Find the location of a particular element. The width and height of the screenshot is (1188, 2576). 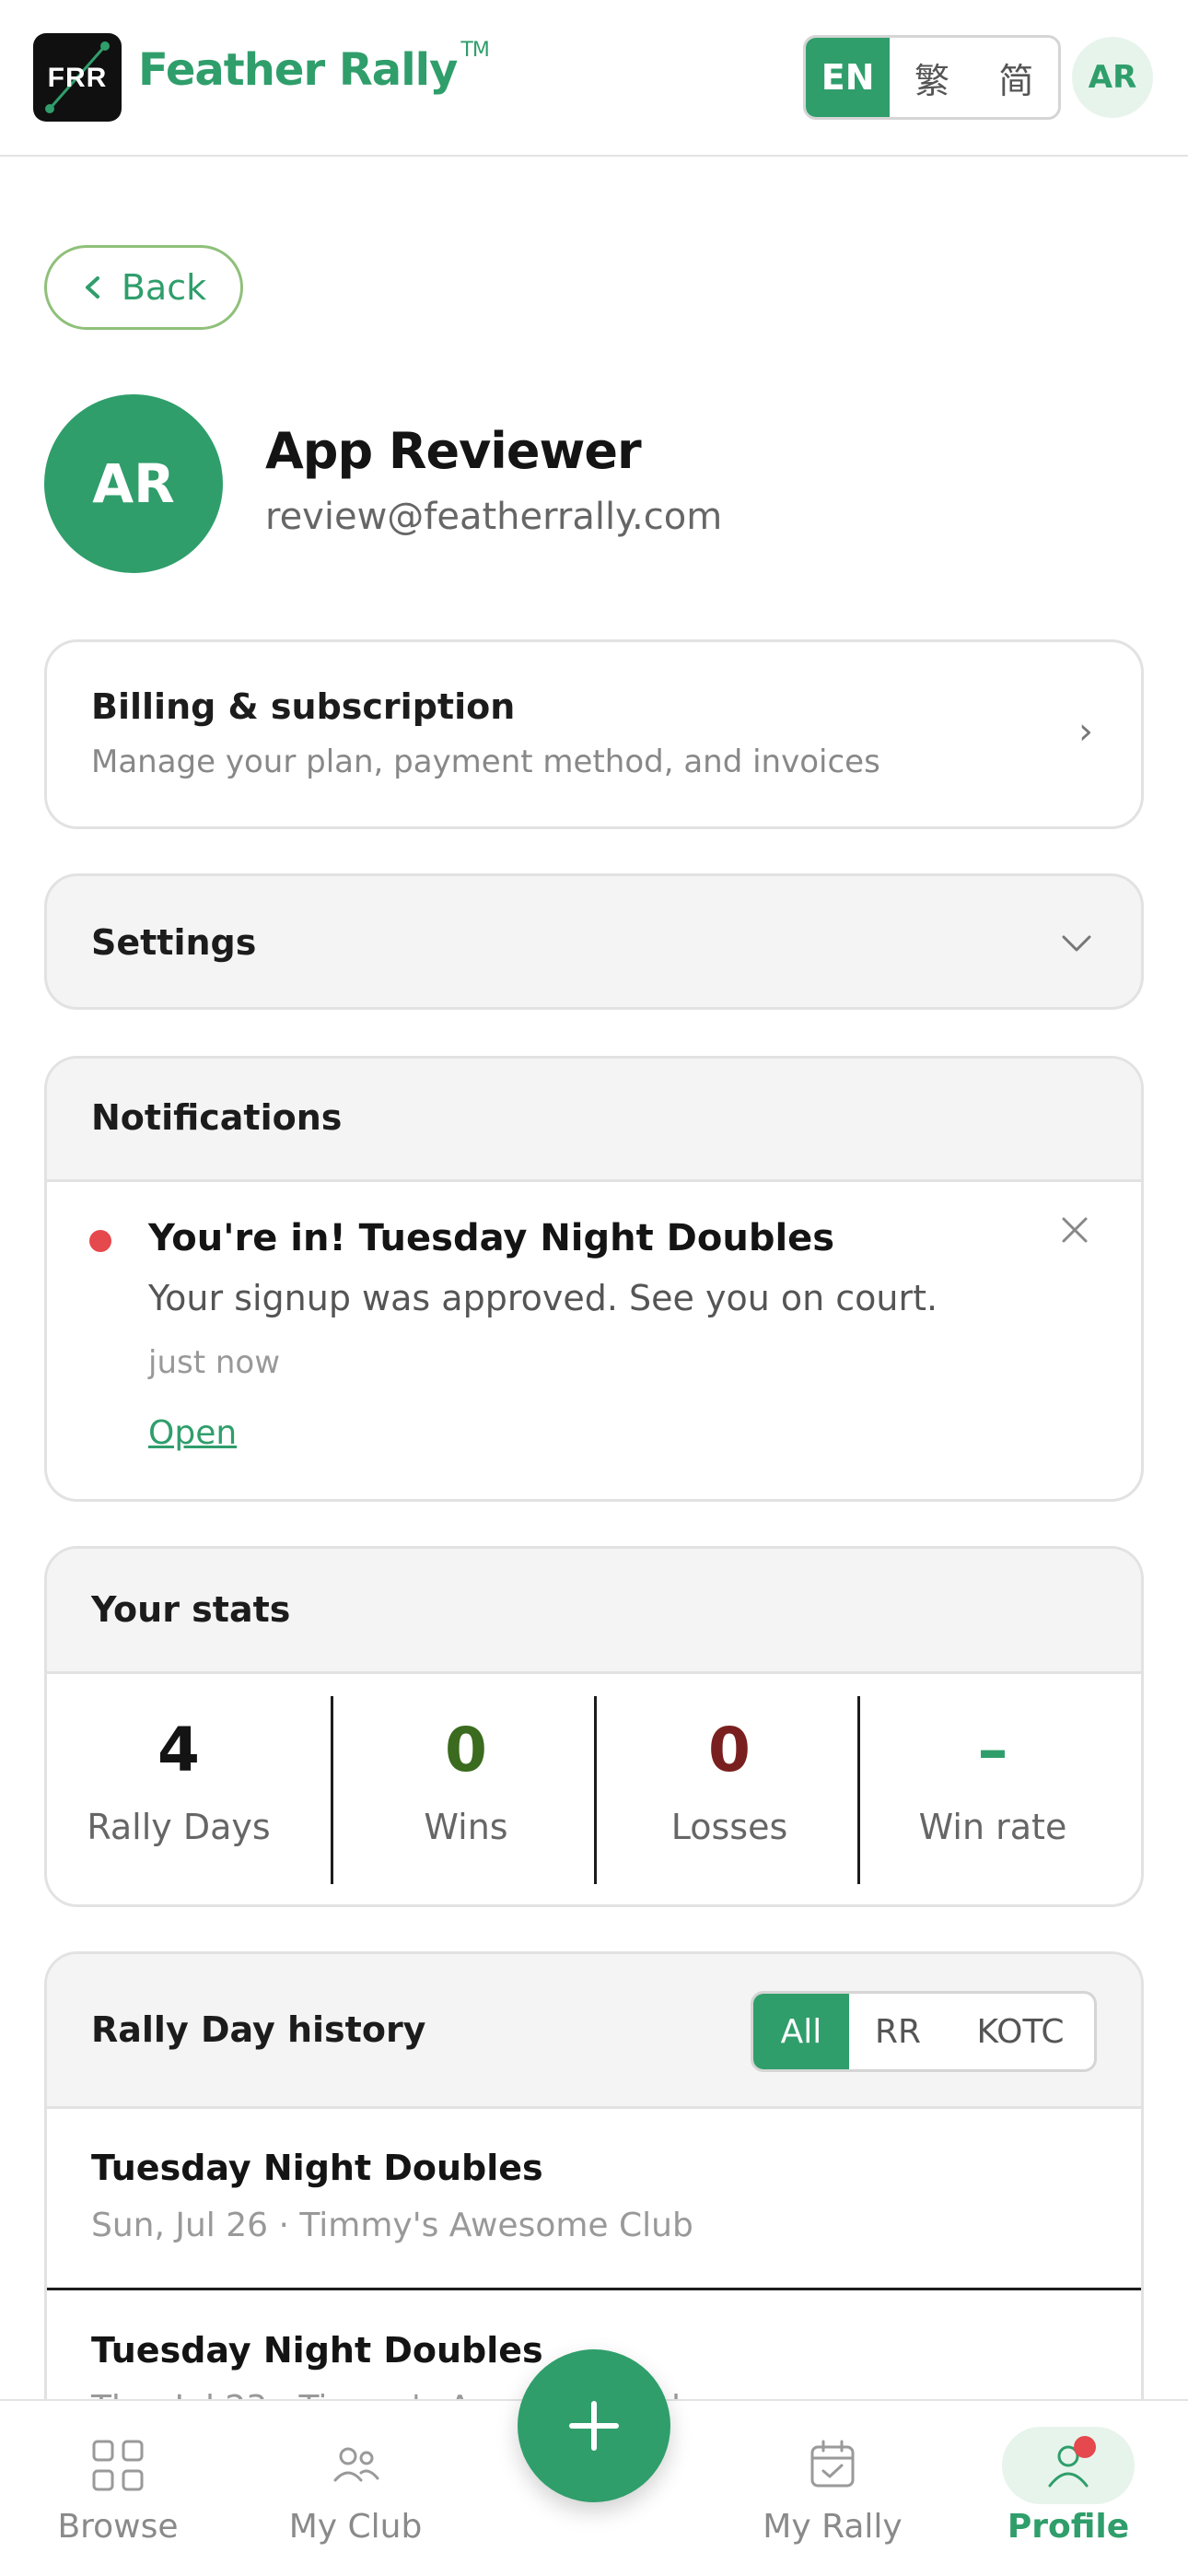

stat-value: 4 is located at coordinates (178, 1750).